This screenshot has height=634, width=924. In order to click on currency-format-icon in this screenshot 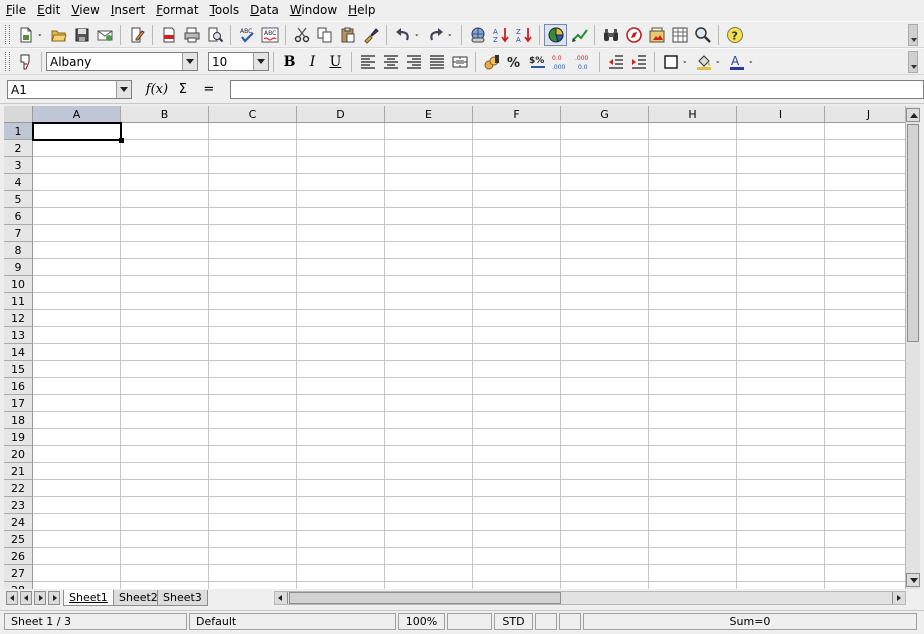, I will do `click(491, 62)`.